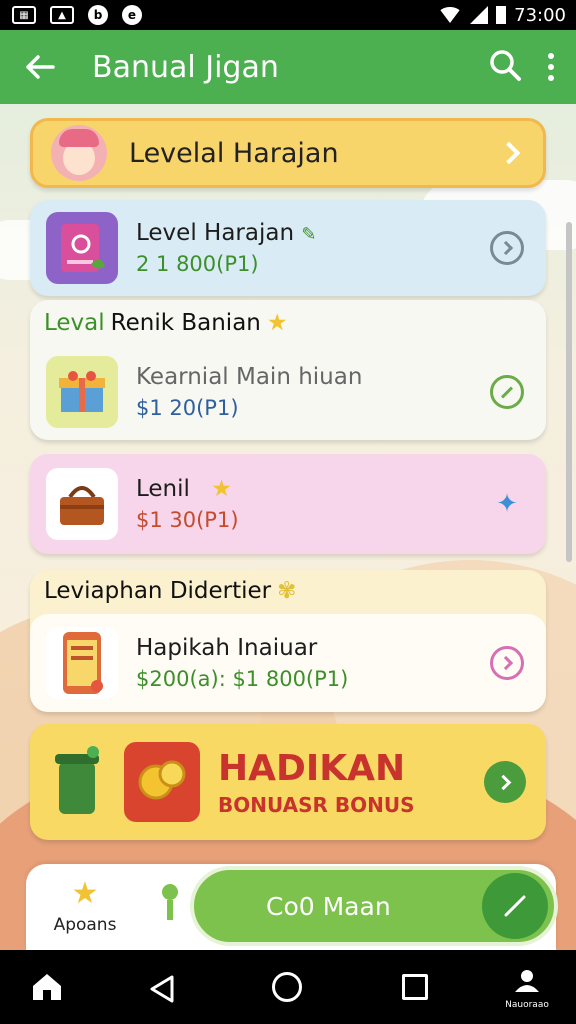 This screenshot has width=576, height=1024. I want to click on edit-fab, so click(515, 906).